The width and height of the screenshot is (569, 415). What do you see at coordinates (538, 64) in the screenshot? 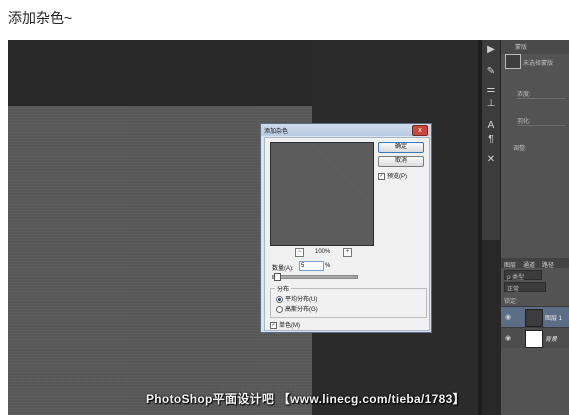
I see `mask-status: 未选择蒙版` at bounding box center [538, 64].